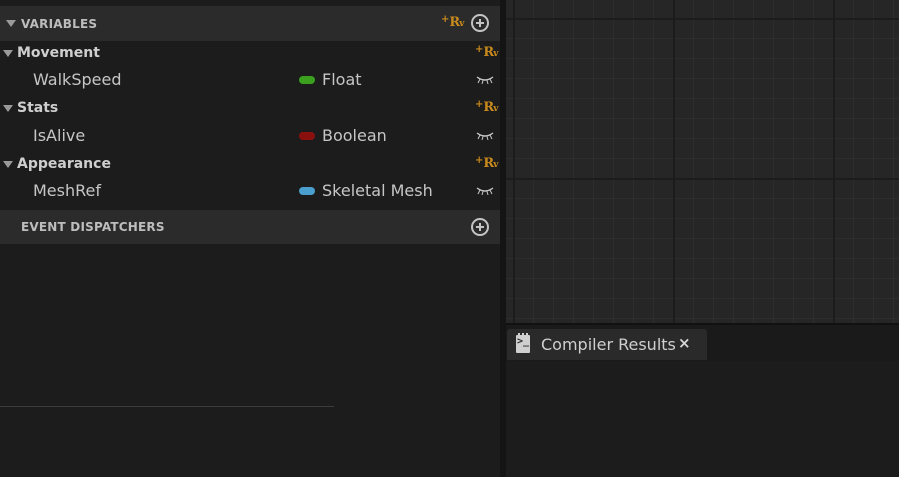 The height and width of the screenshot is (477, 899). What do you see at coordinates (250, 164) in the screenshot?
I see `category-appearance: Appearance +Rv` at bounding box center [250, 164].